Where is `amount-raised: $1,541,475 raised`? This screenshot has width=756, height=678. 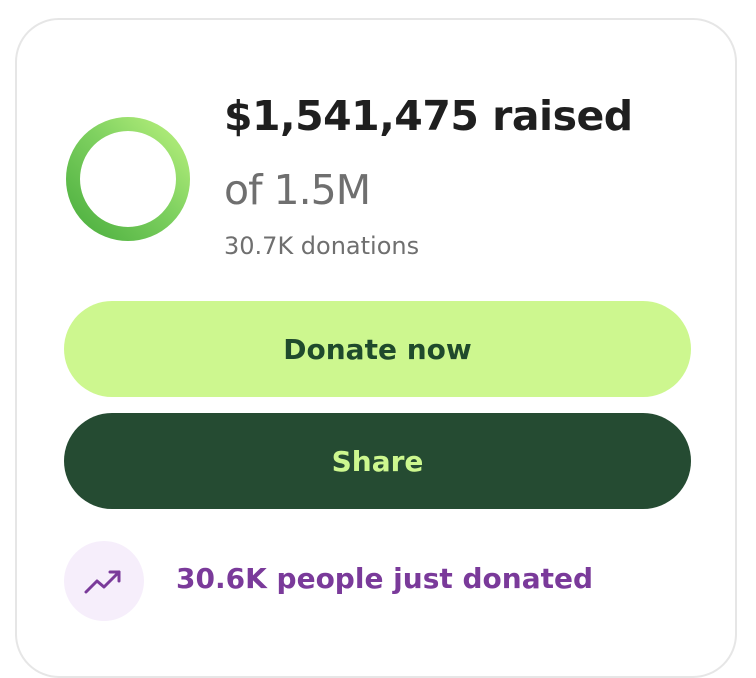 amount-raised: $1,541,475 raised is located at coordinates (428, 116).